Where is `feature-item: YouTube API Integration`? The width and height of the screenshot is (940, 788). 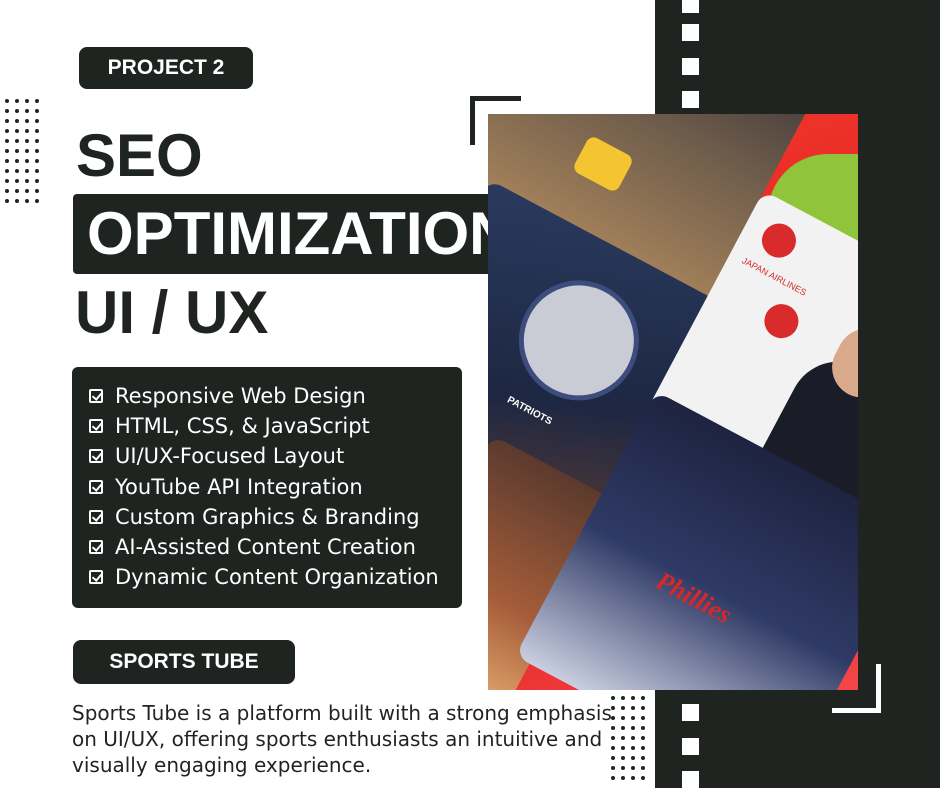 feature-item: YouTube API Integration is located at coordinates (275, 487).